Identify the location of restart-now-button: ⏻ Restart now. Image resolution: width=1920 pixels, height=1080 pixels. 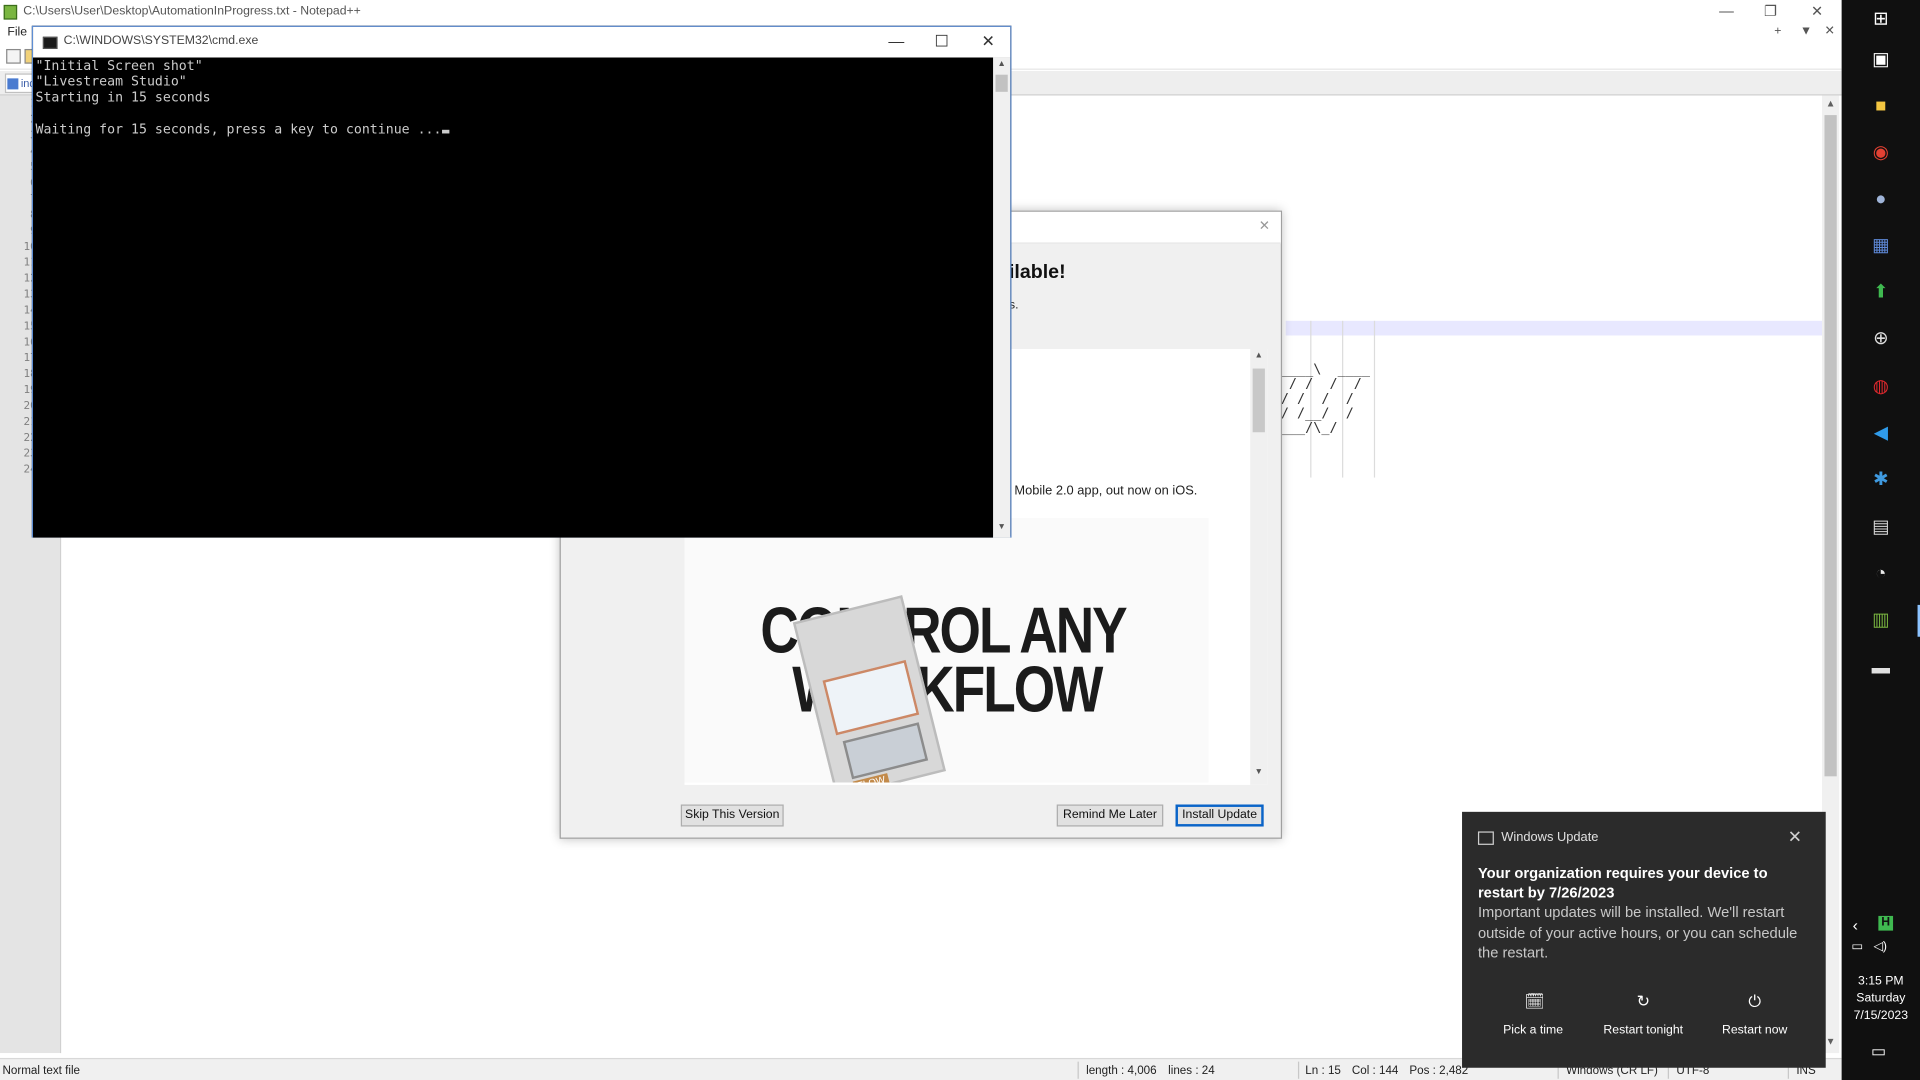
(1754, 1020).